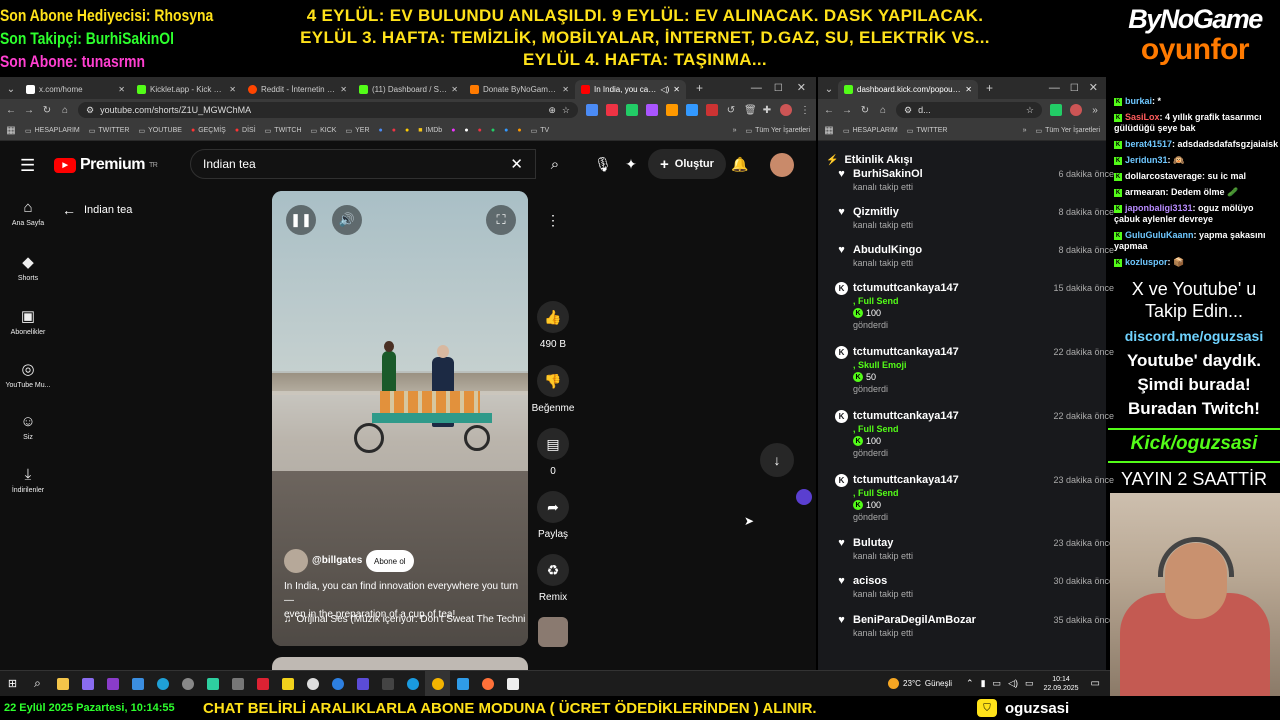 The width and height of the screenshot is (1280, 720). I want to click on fullscreen-button: ⛶, so click(501, 220).